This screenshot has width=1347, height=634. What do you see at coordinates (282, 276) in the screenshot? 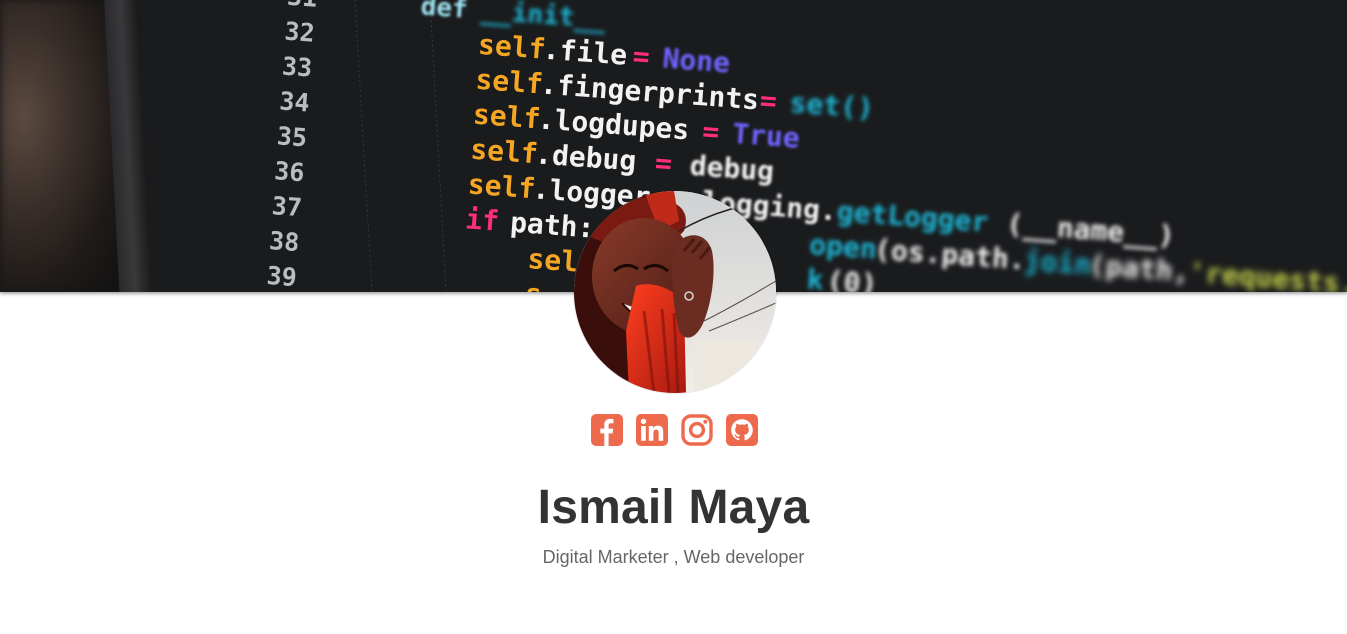
I see `line-number: 39` at bounding box center [282, 276].